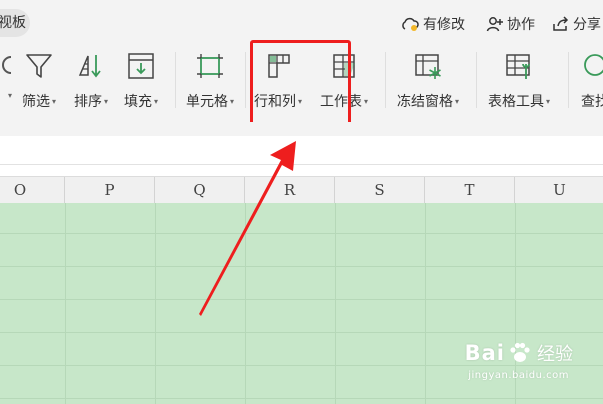  Describe the element at coordinates (110, 190) in the screenshot. I see `column-header-p: P` at that location.